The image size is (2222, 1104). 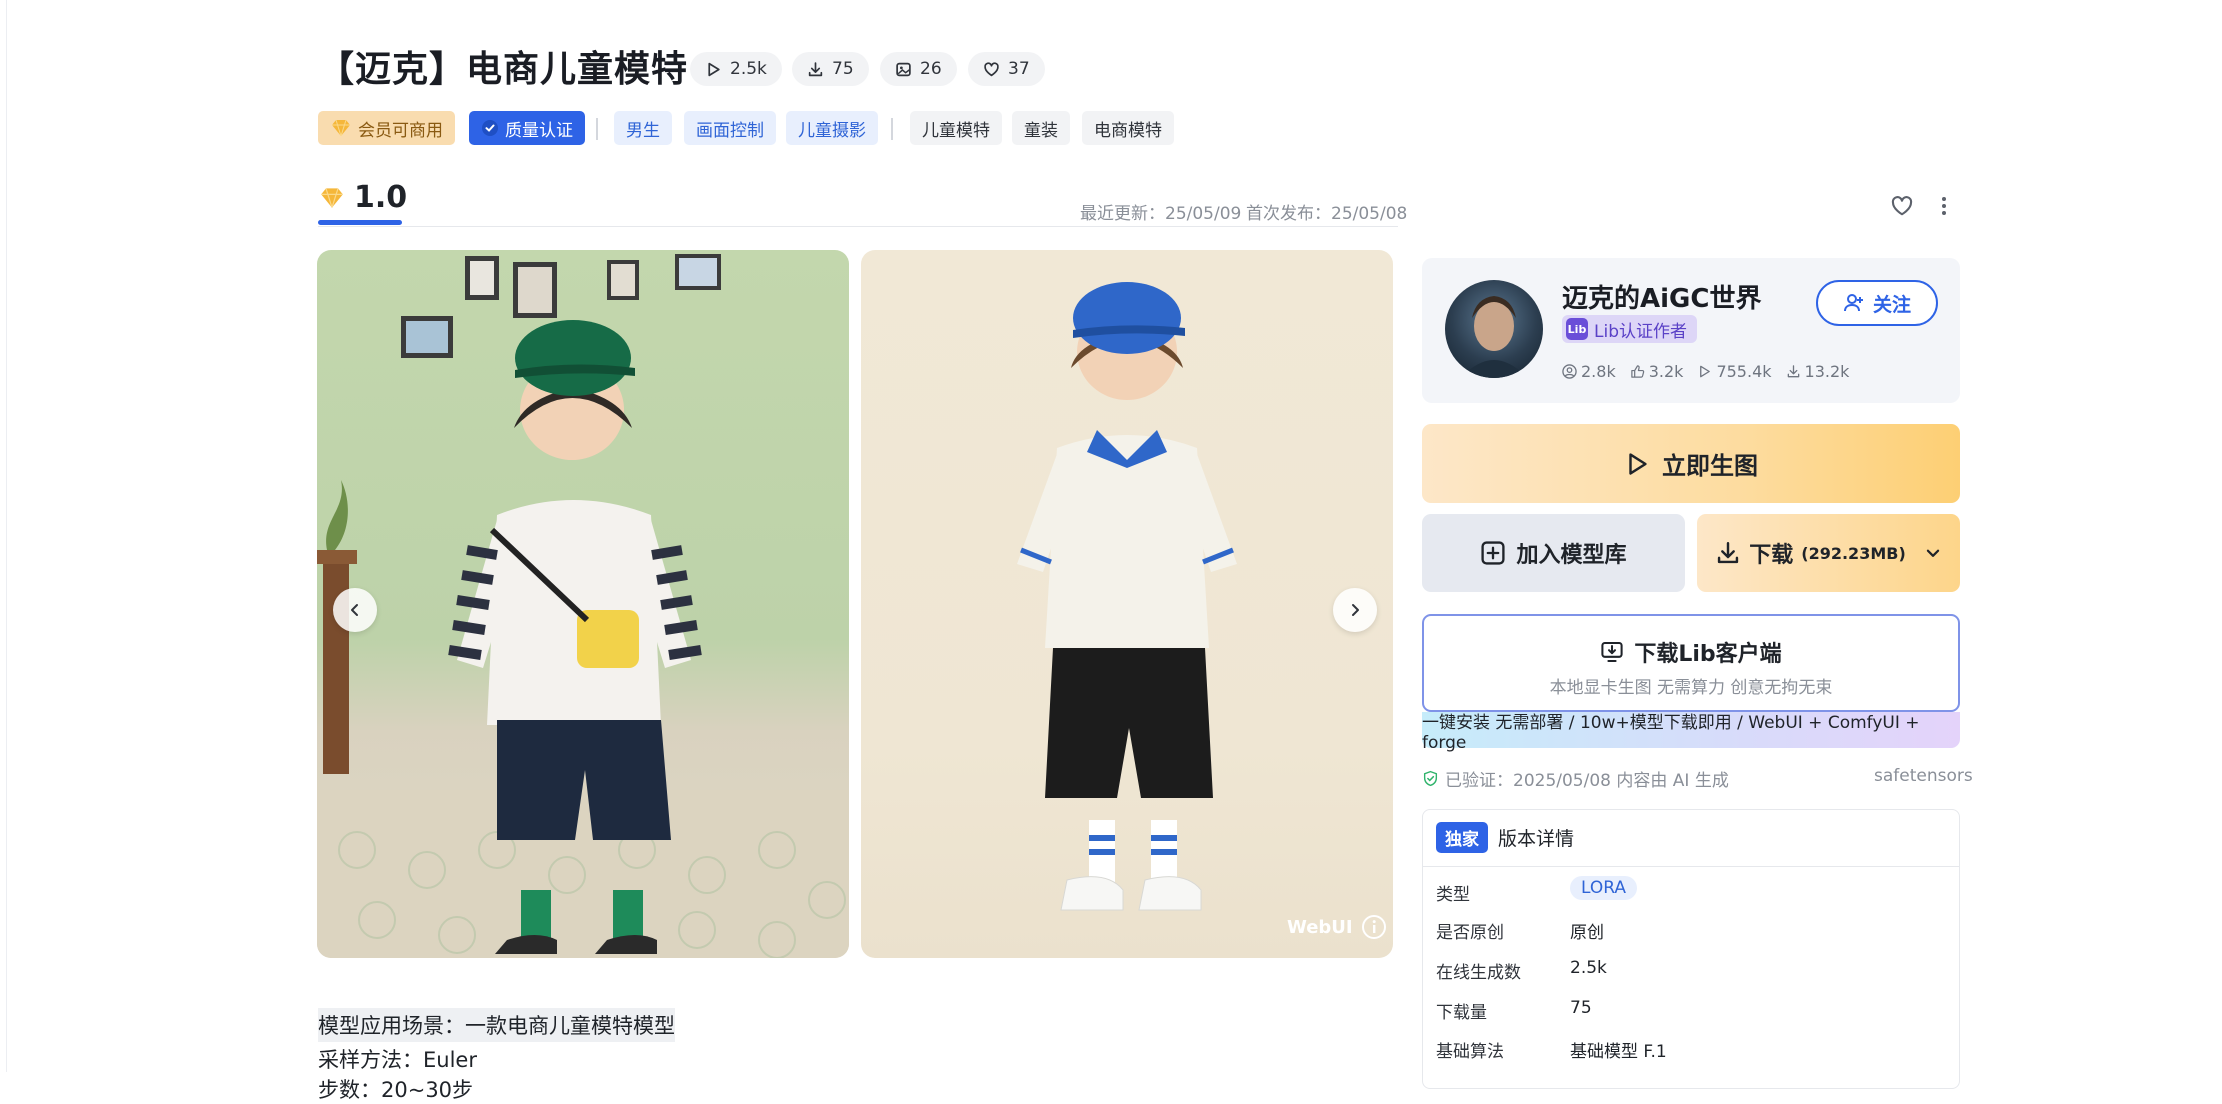 I want to click on tag-ecommerce-model: 电商模特, so click(x=1128, y=128).